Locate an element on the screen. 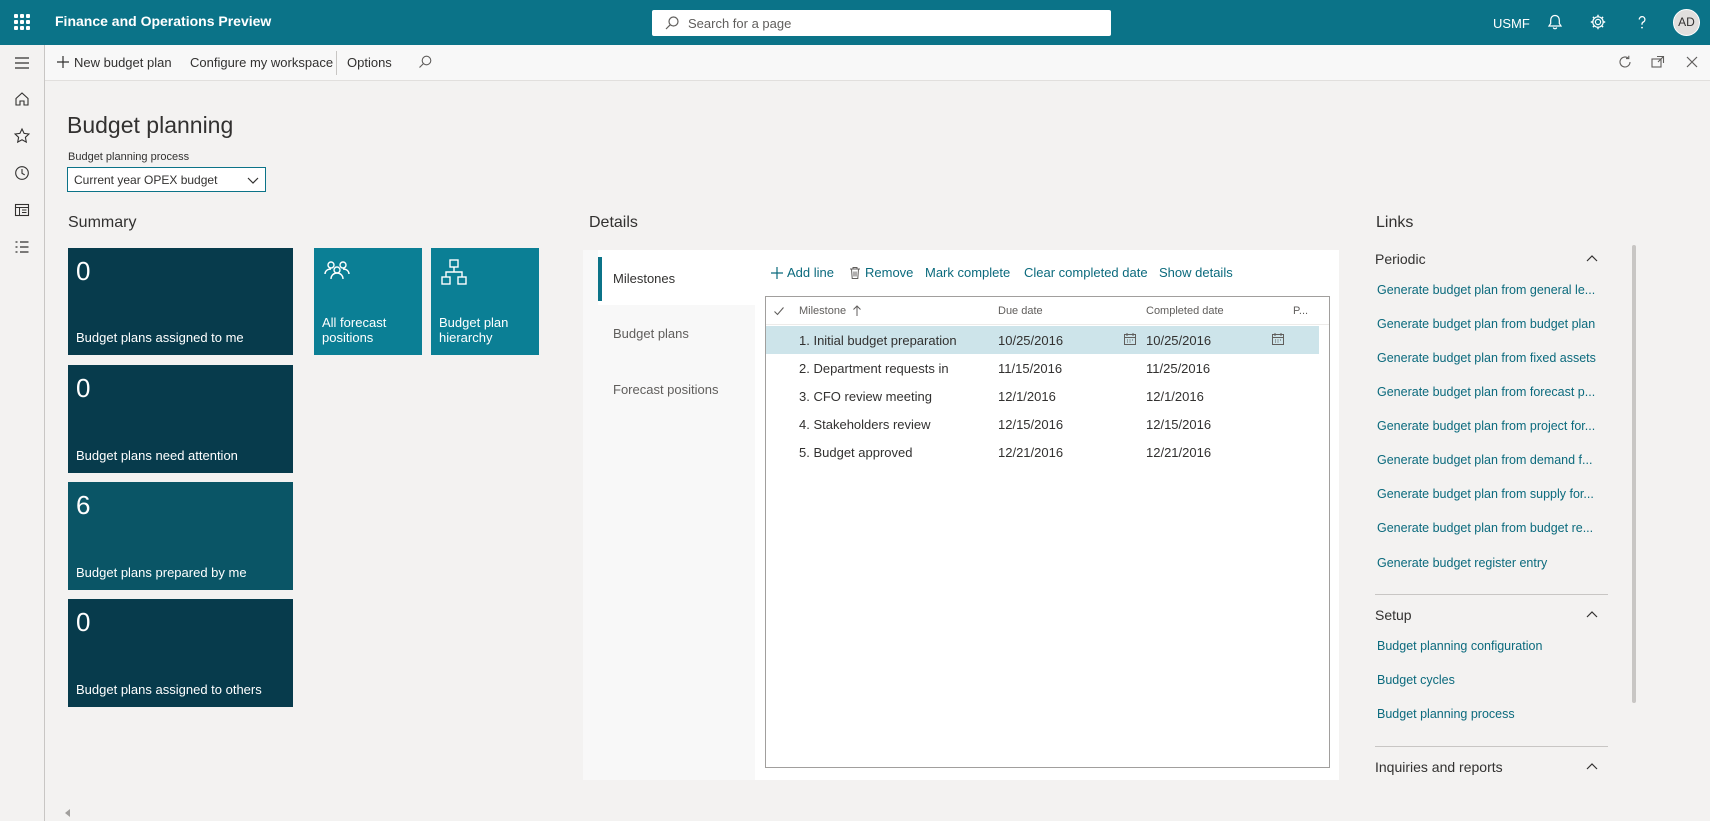  table-row: 5. Budget approved 12/21/2016 12/21/2016 is located at coordinates (1042, 452).